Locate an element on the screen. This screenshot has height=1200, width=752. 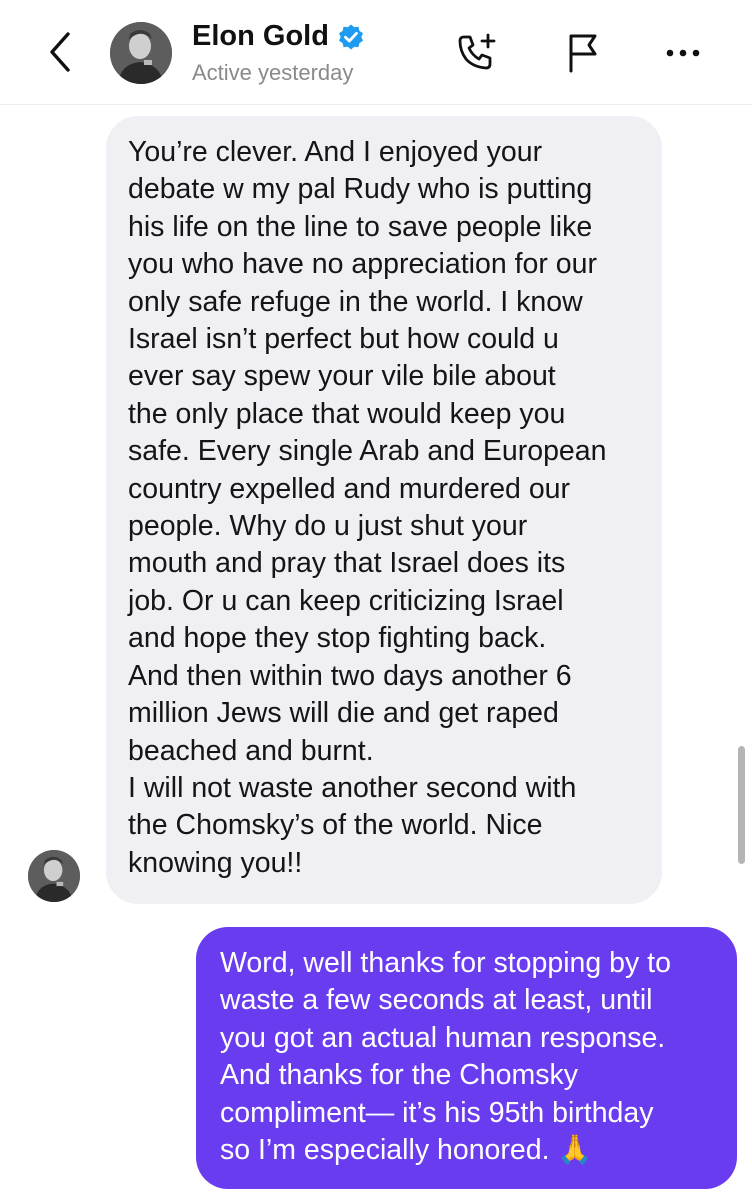
flag-icon is located at coordinates (583, 53).